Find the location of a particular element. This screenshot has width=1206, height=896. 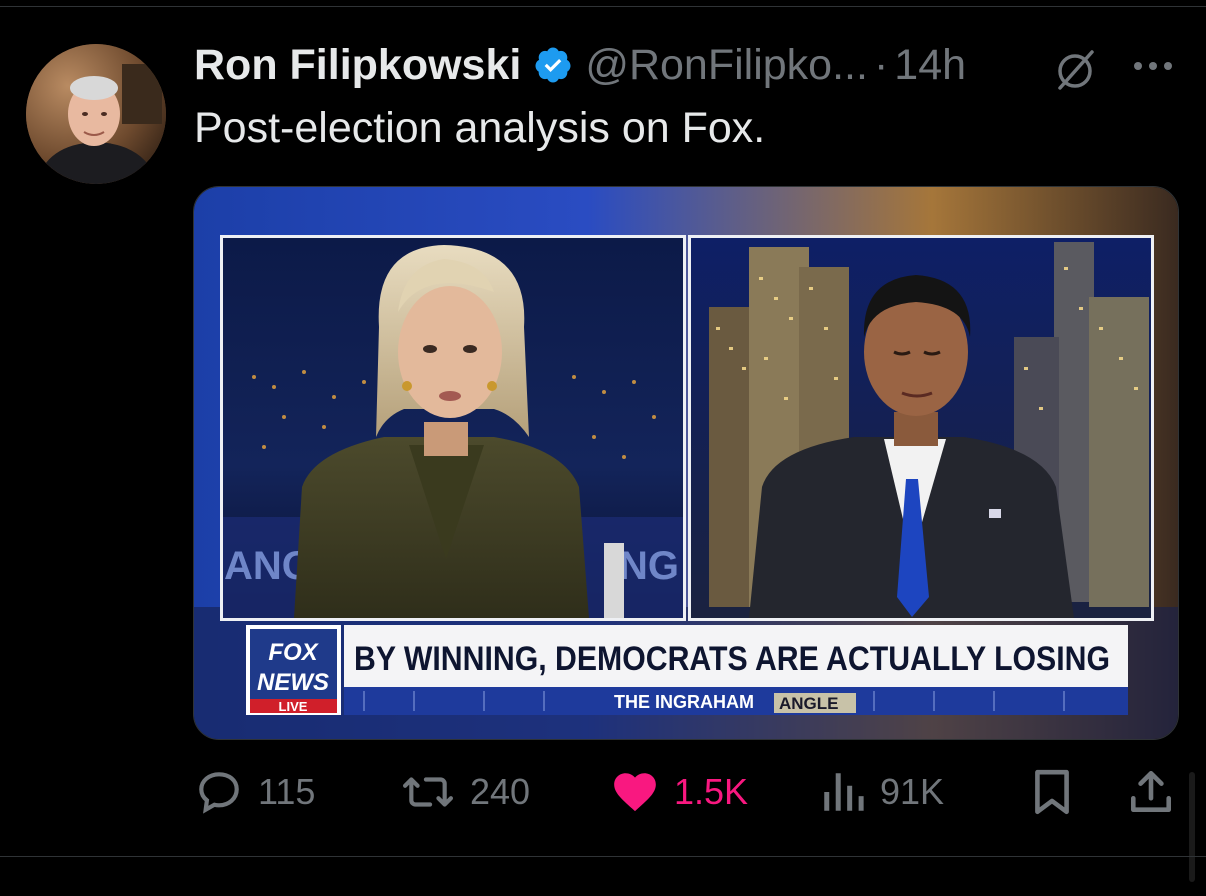

verified-icon is located at coordinates (553, 65).